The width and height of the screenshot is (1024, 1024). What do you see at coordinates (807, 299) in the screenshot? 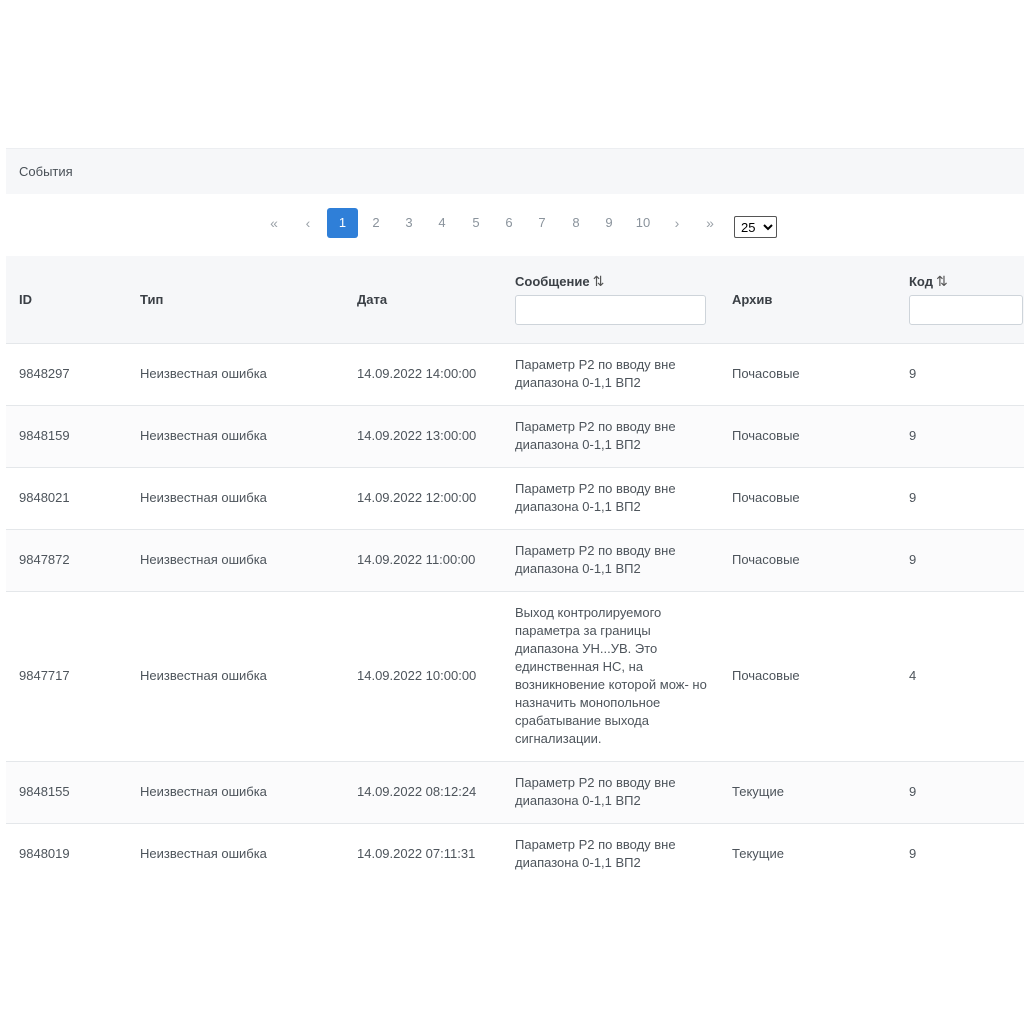
I see `column-header-archive: Архив` at bounding box center [807, 299].